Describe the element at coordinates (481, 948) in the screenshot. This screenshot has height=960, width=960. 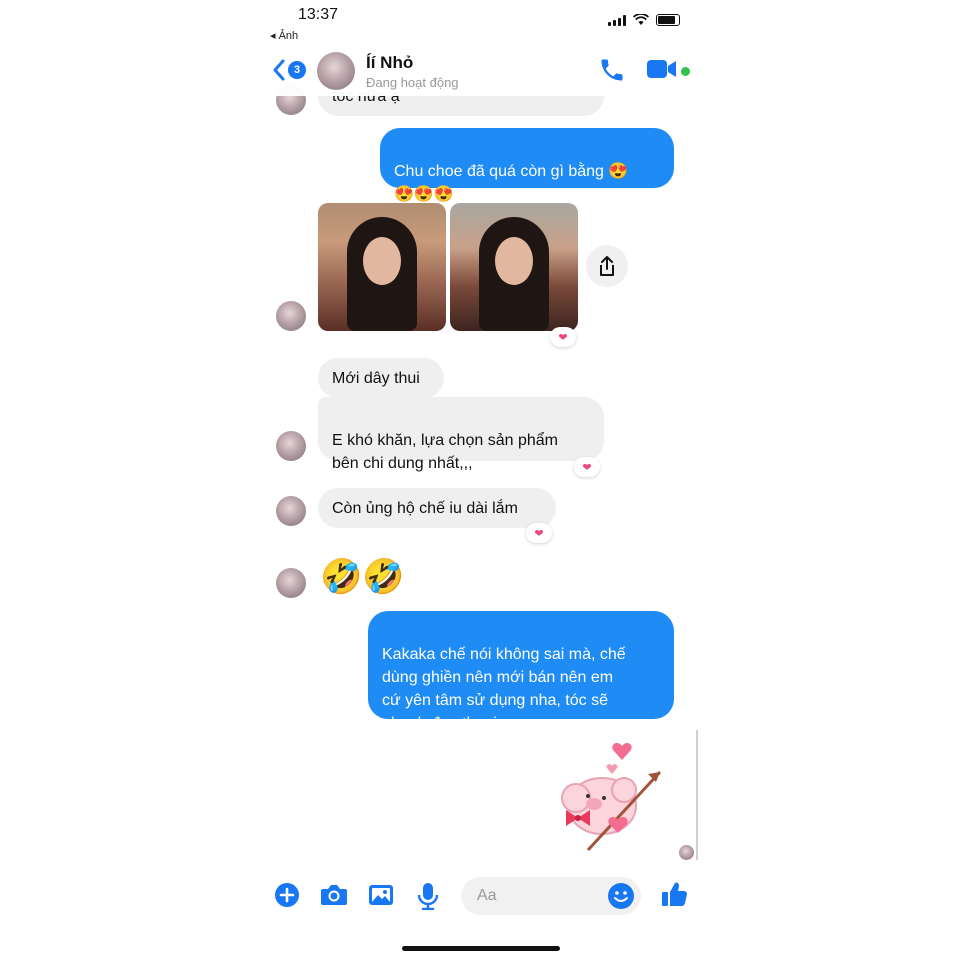
I see `home-indicator` at that location.